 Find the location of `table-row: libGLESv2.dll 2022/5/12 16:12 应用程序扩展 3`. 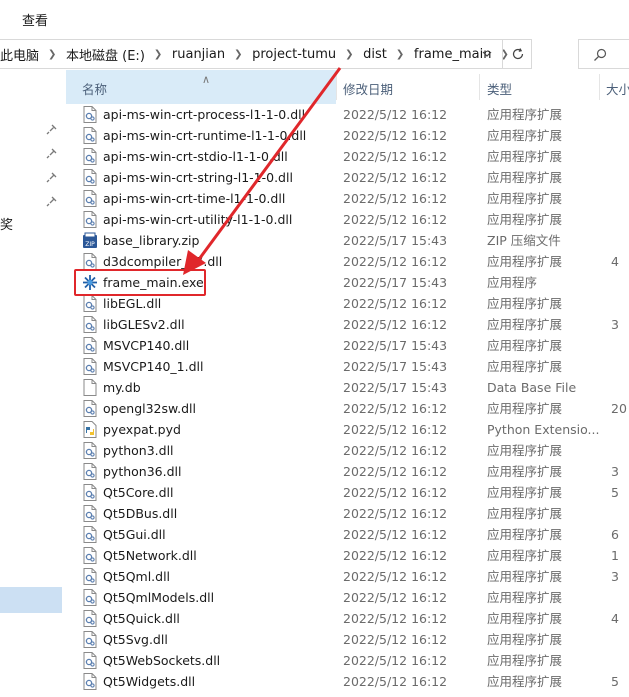

table-row: libGLESv2.dll 2022/5/12 16:12 应用程序扩展 3 is located at coordinates (347, 324).